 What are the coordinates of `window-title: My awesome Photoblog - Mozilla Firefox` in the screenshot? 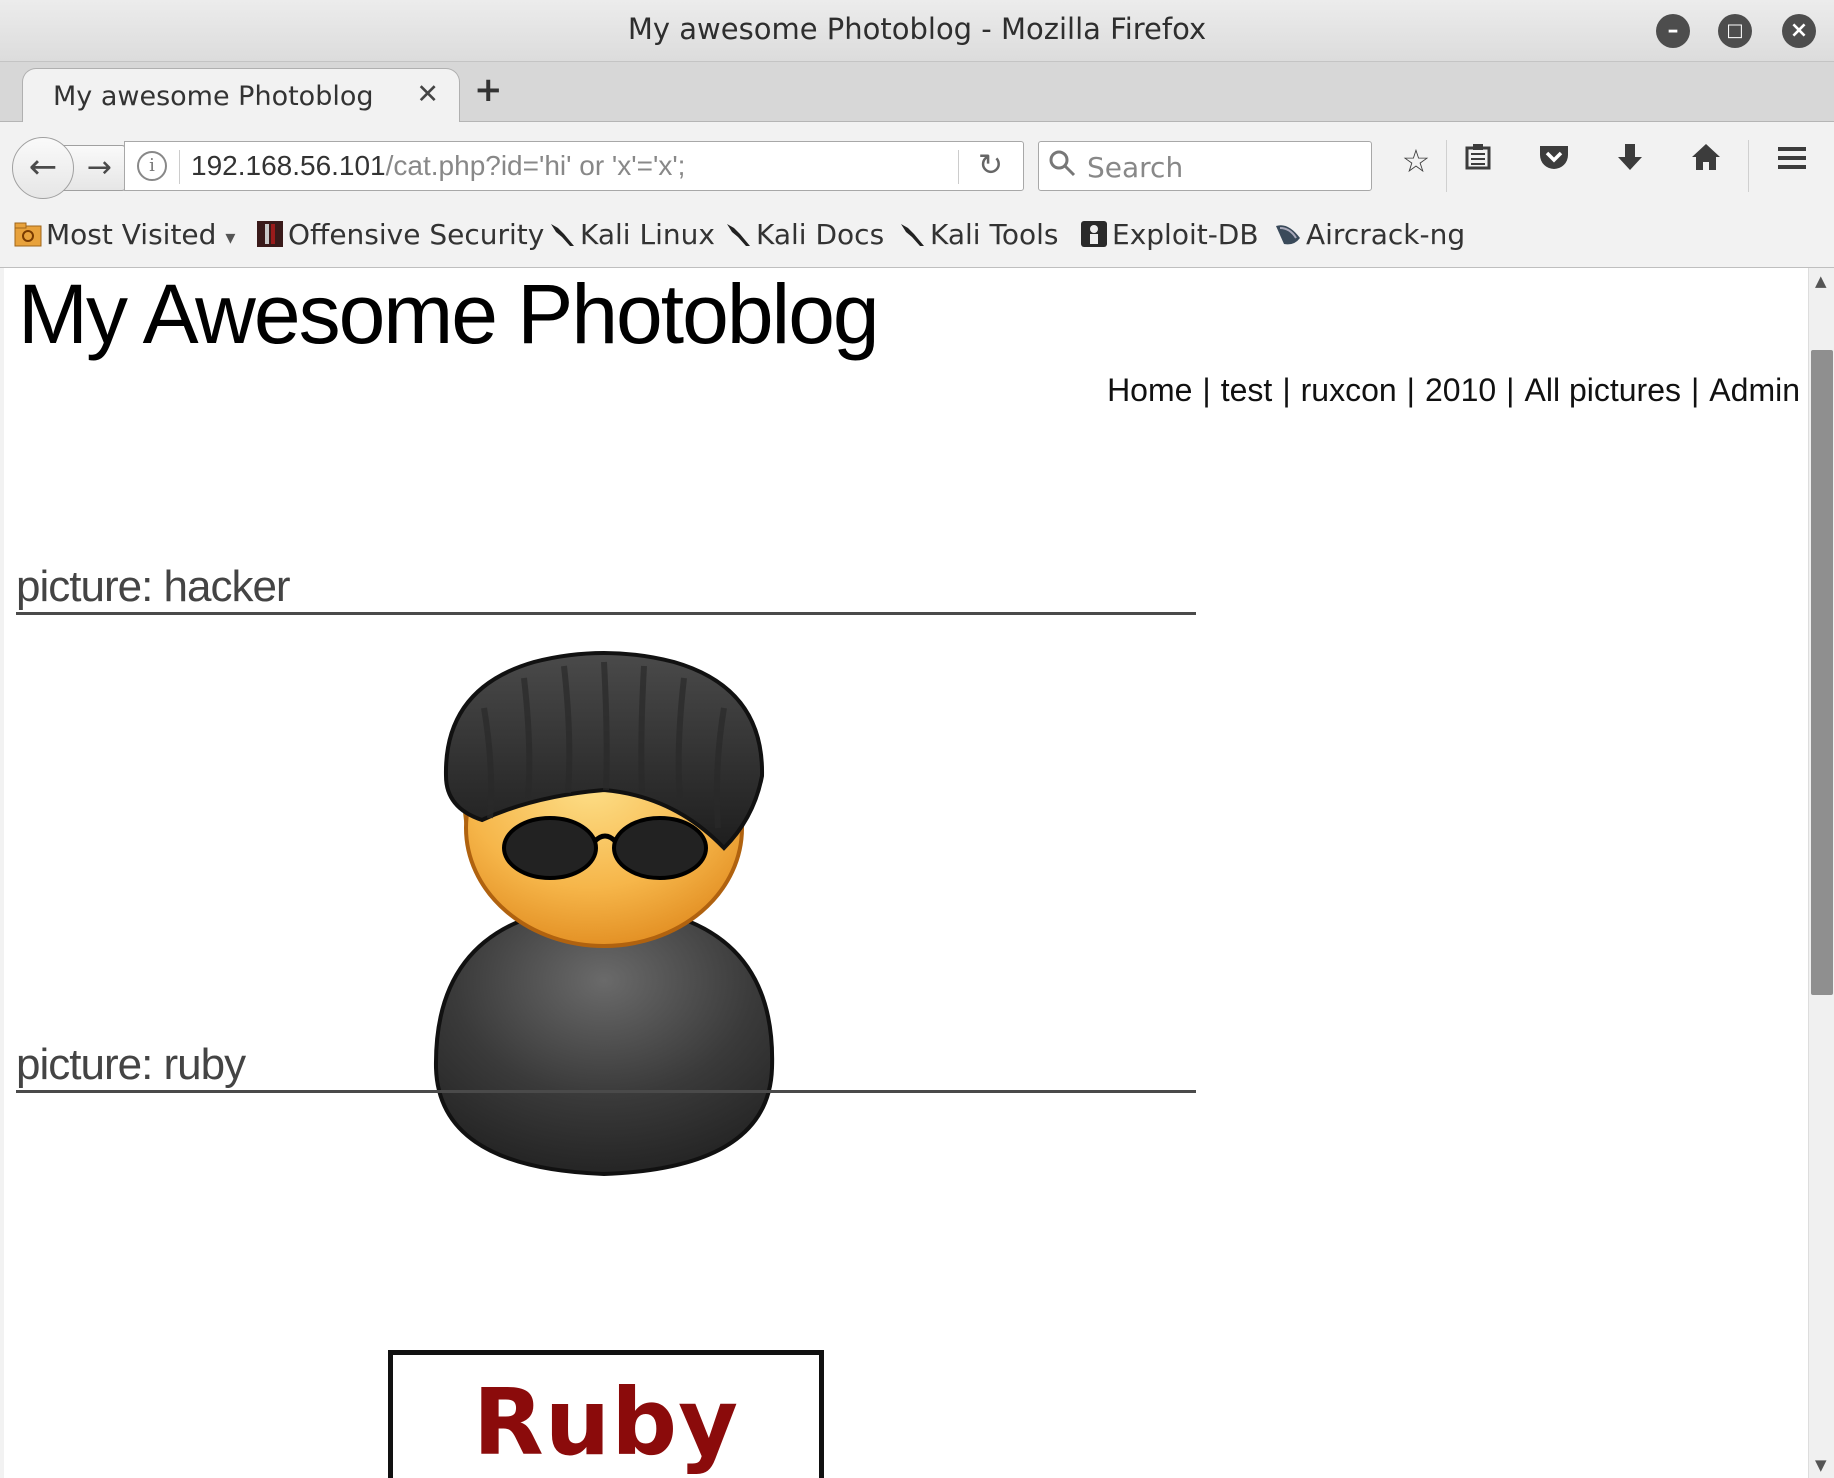 It's located at (917, 29).